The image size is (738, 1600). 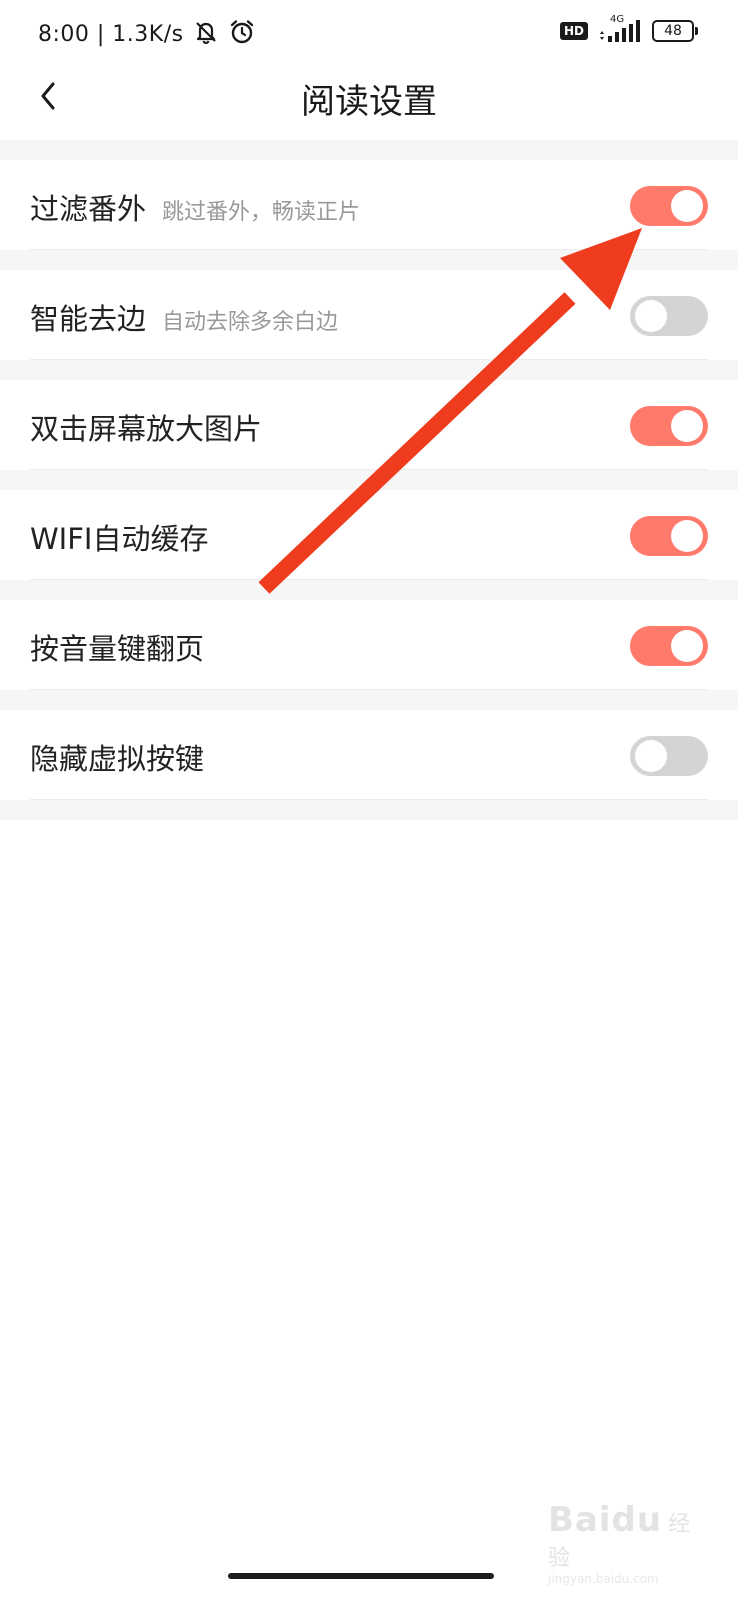 What do you see at coordinates (369, 535) in the screenshot?
I see `setting-row-wifi-cache: WIFI自动缓存` at bounding box center [369, 535].